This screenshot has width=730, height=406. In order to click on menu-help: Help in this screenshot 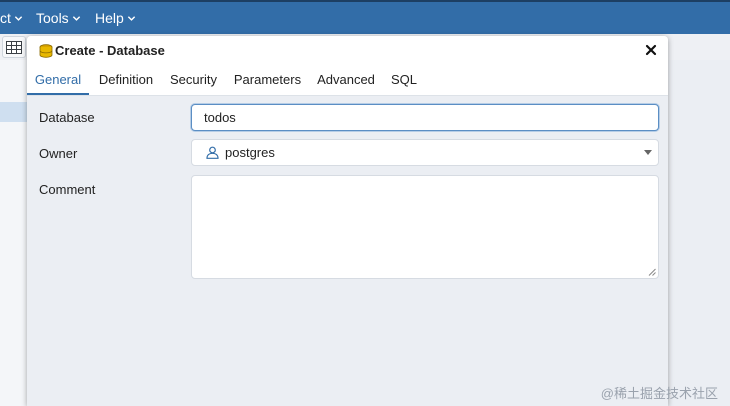, I will do `click(115, 18)`.